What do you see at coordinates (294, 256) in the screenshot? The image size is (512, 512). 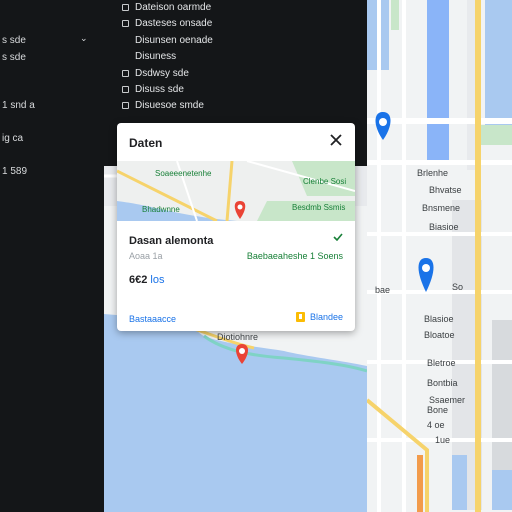 I see `destination-status: Baebaeaheshe 1 Soens` at bounding box center [294, 256].